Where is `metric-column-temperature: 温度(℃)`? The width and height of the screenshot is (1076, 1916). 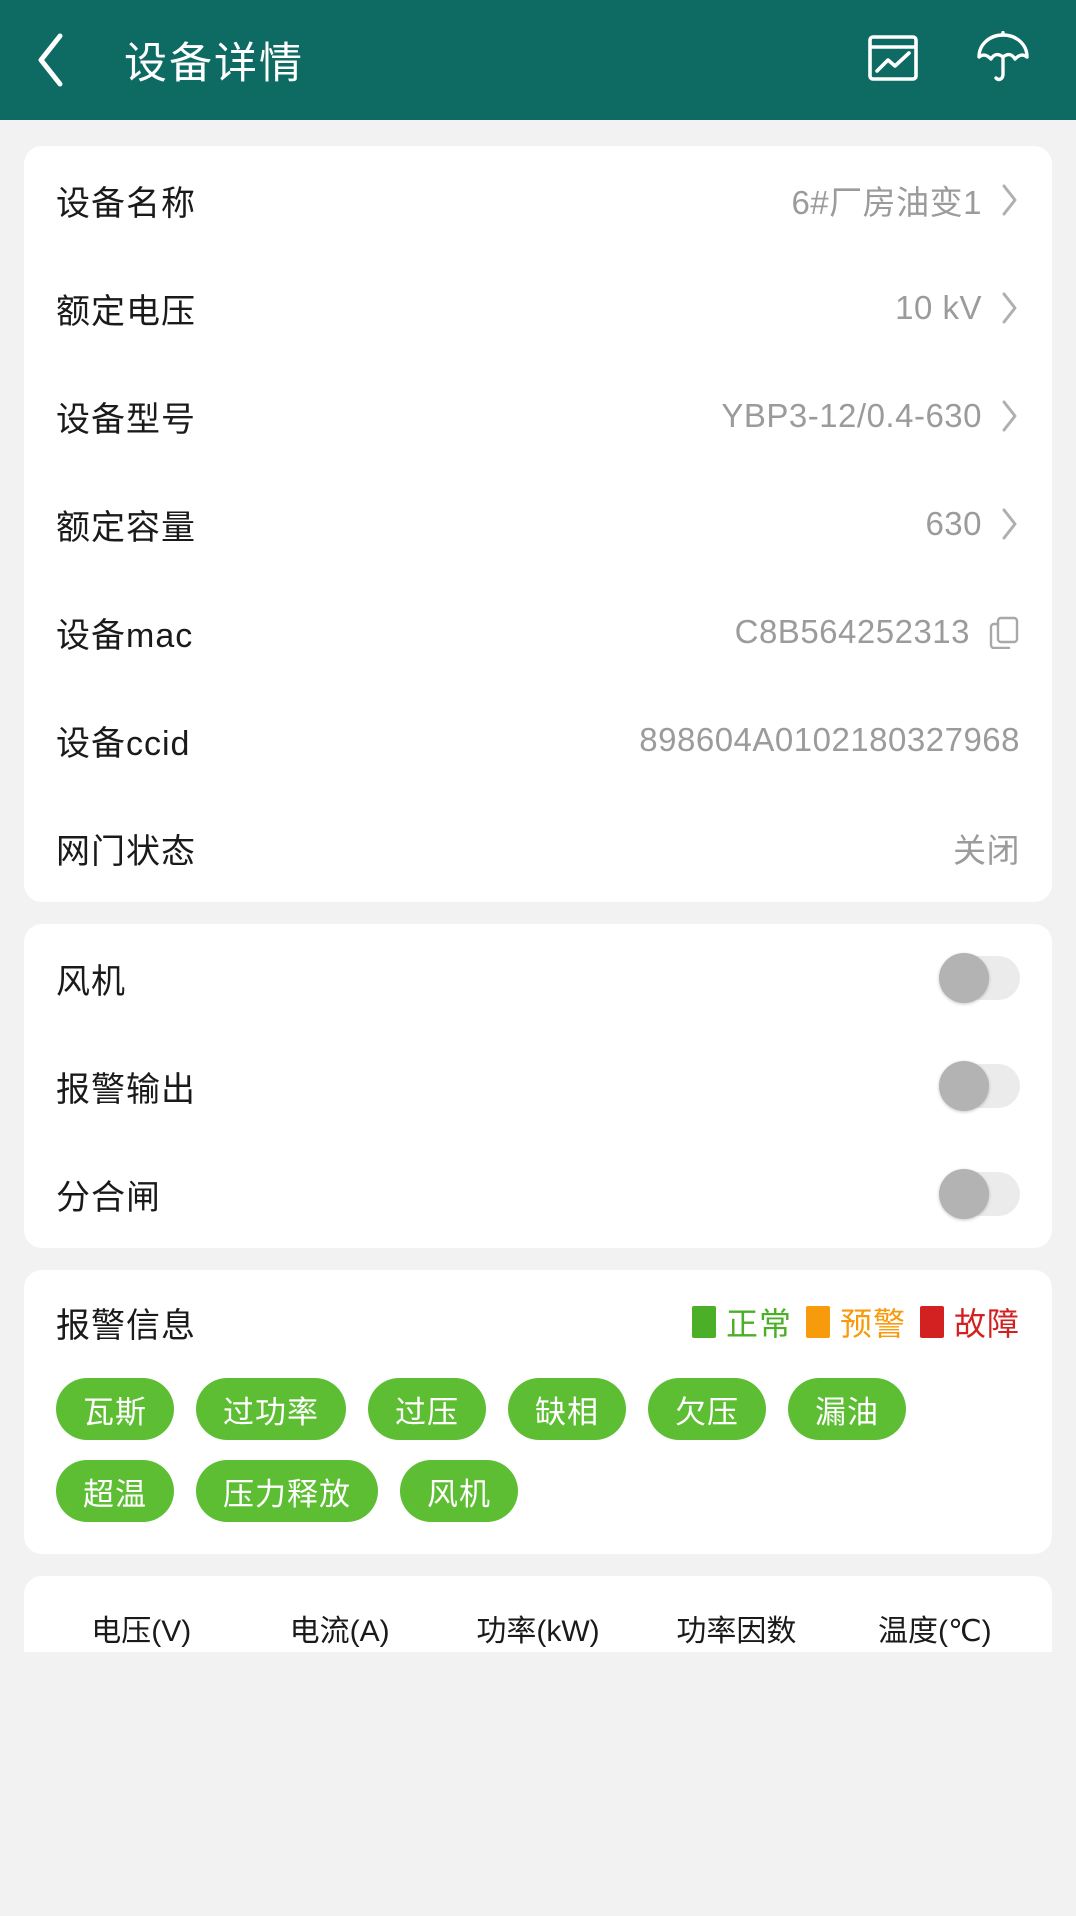
metric-column-temperature: 温度(℃) is located at coordinates (935, 1628).